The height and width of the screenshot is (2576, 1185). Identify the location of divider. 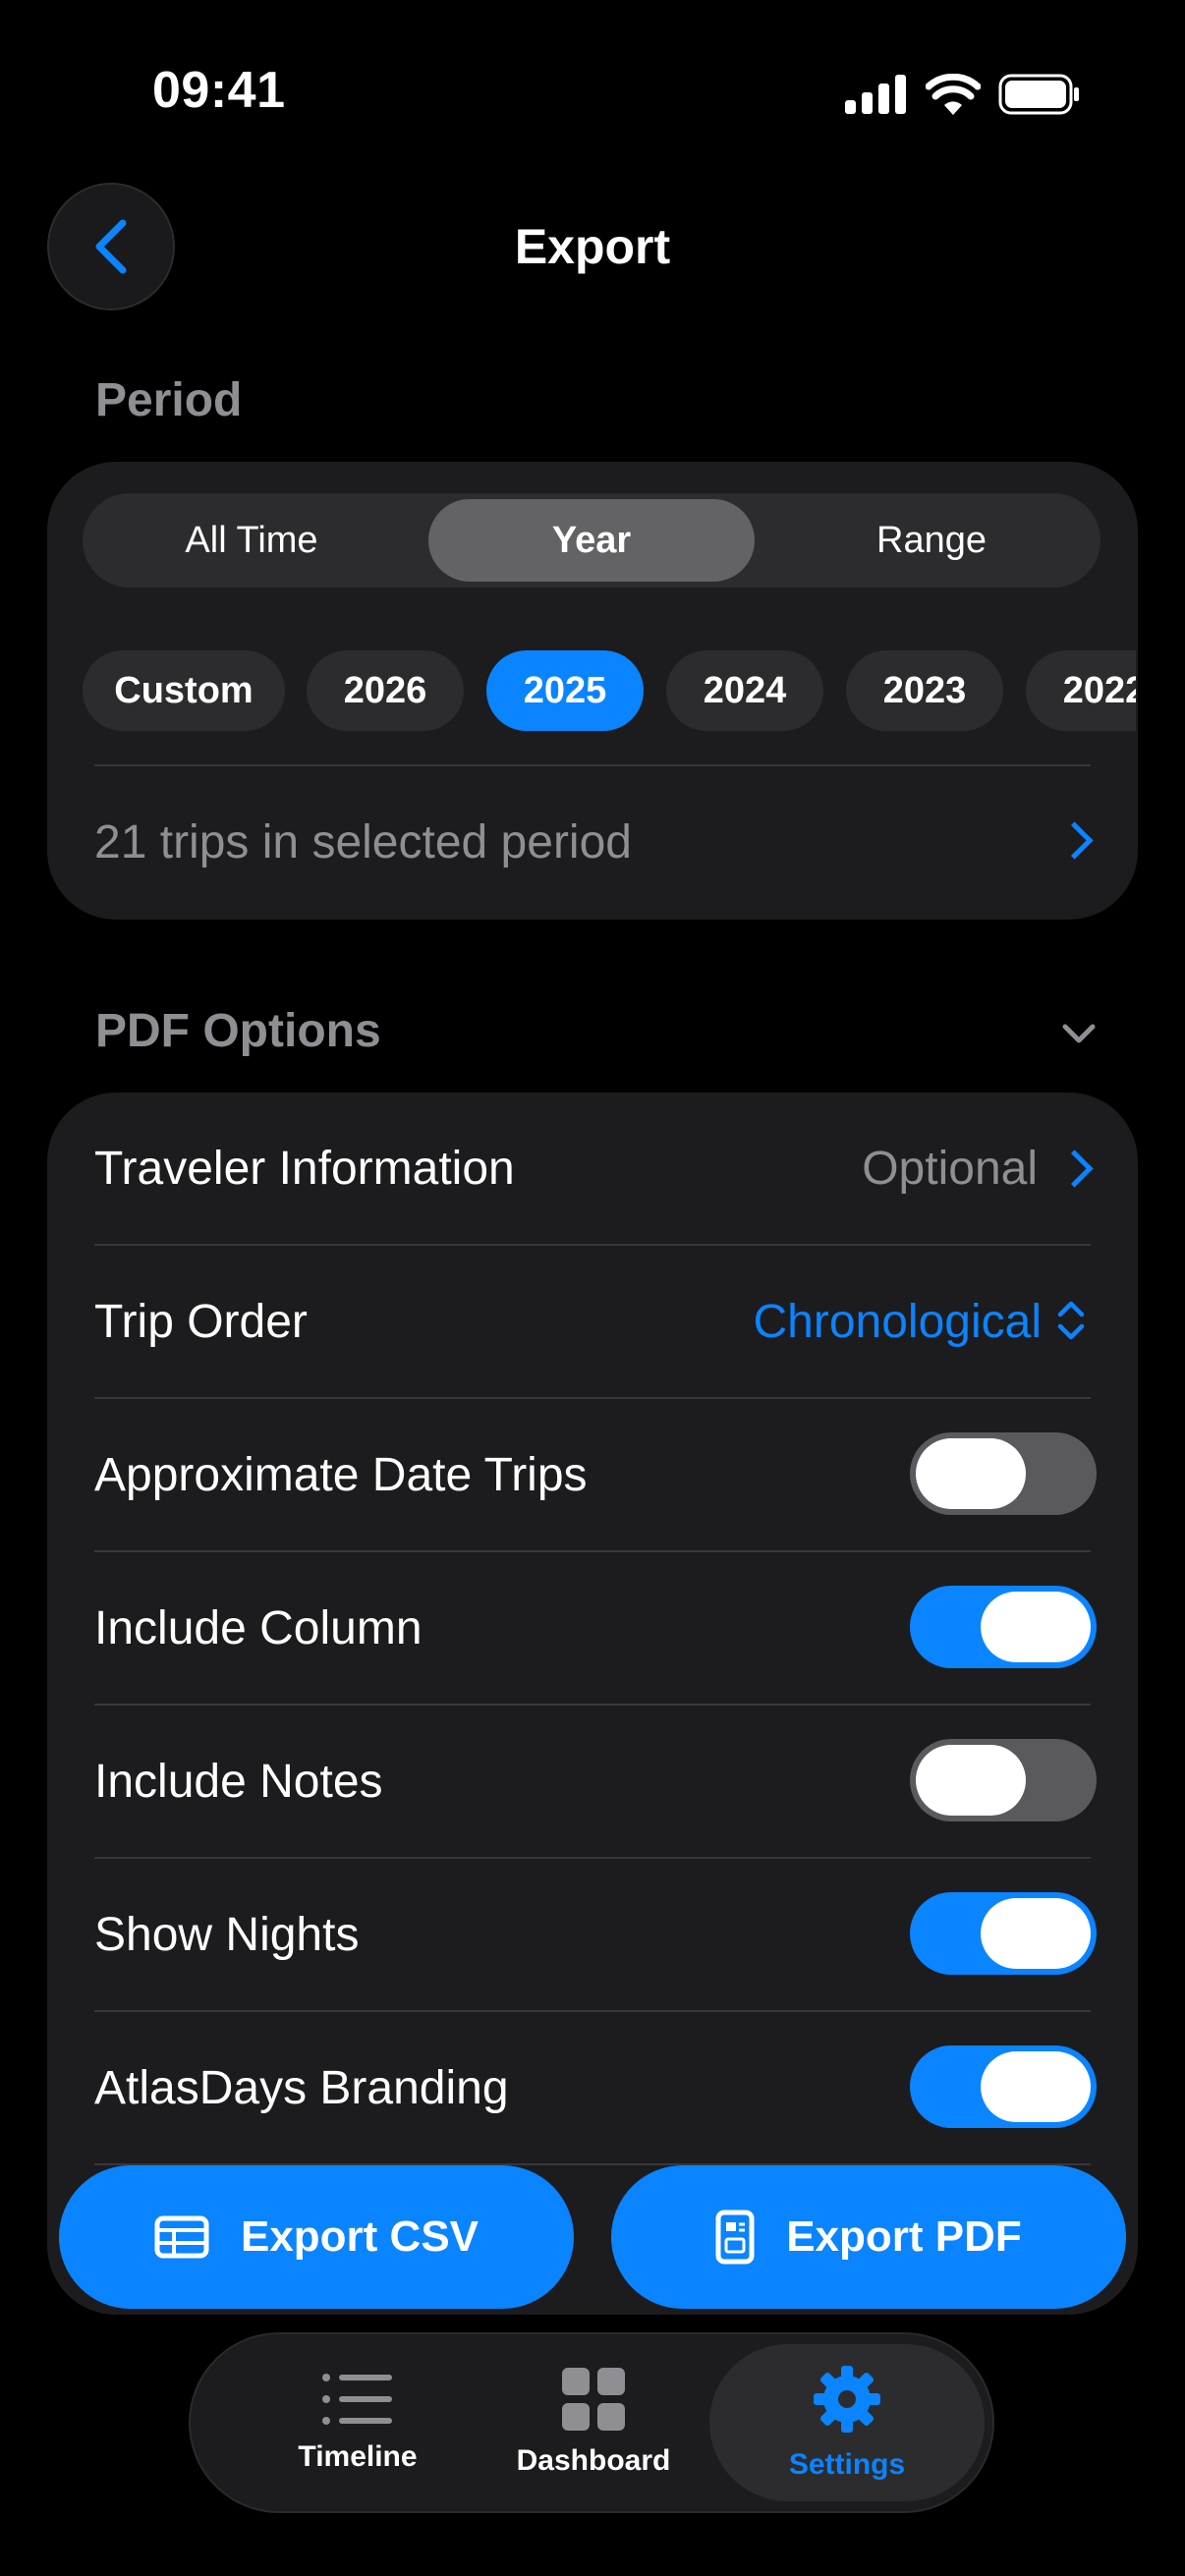
(592, 765).